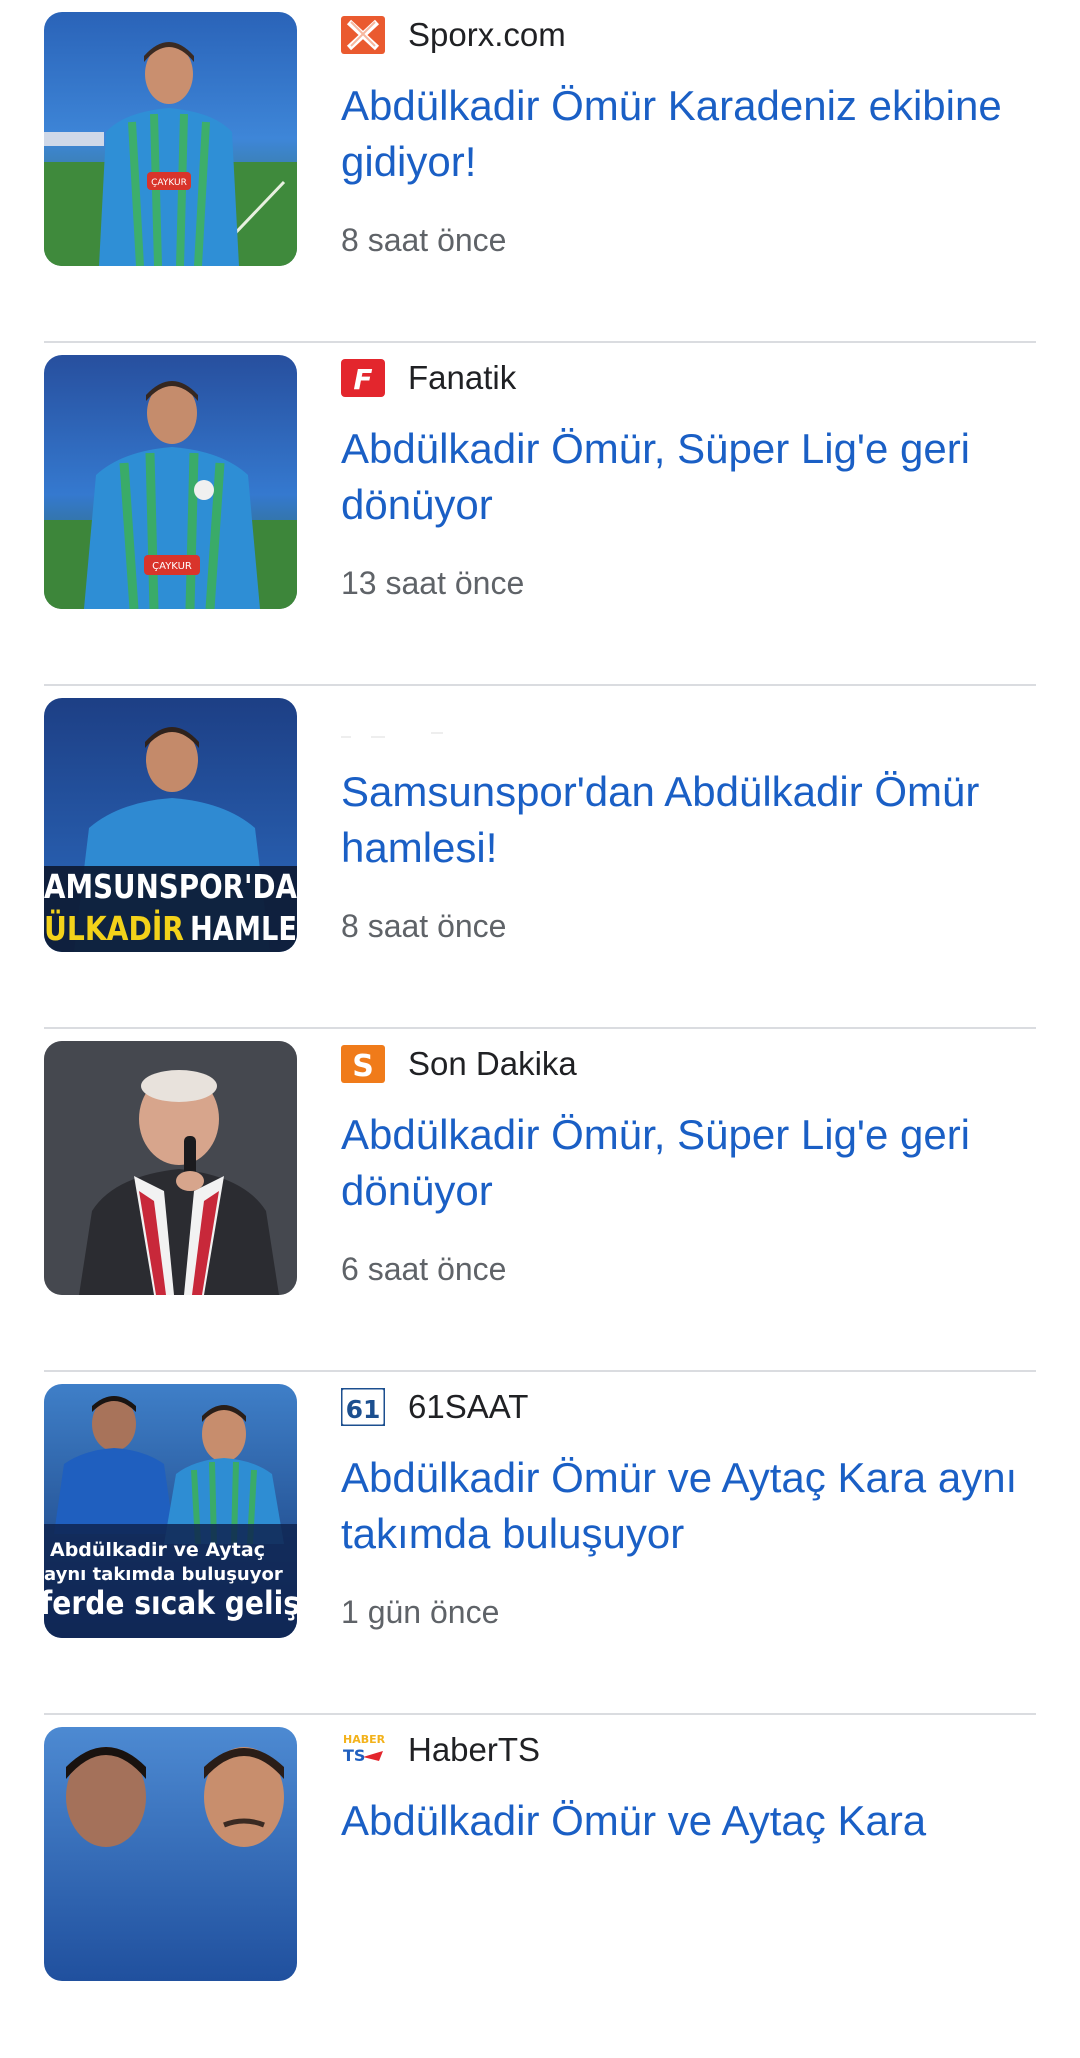 Image resolution: width=1080 pixels, height=2058 pixels. What do you see at coordinates (363, 1409) in the screenshot?
I see `svg-text: 61` at bounding box center [363, 1409].